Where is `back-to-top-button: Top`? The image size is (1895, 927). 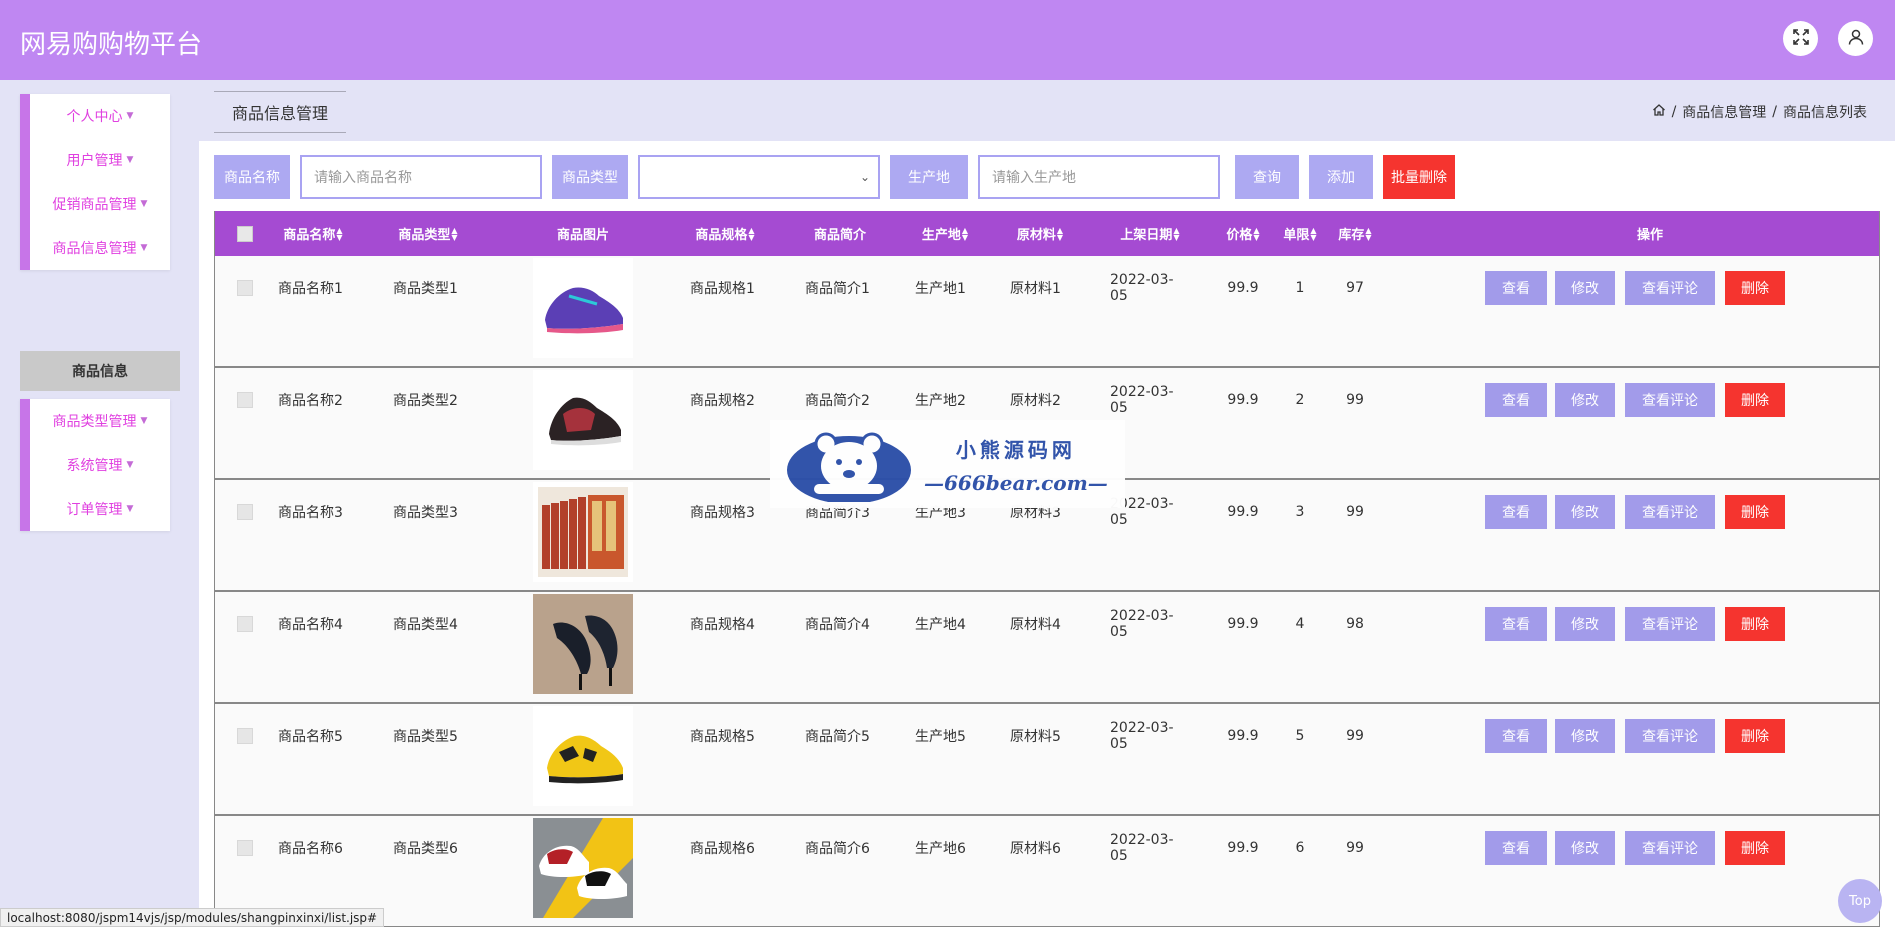 back-to-top-button: Top is located at coordinates (1860, 901).